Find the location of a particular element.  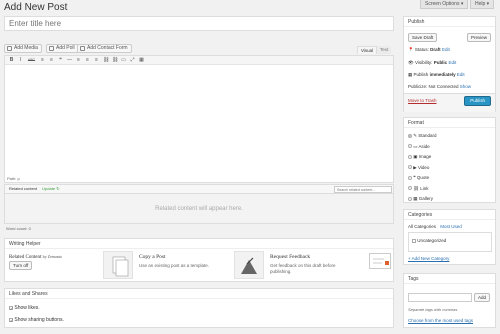

help-button: Help ▾ is located at coordinates (482, 4).